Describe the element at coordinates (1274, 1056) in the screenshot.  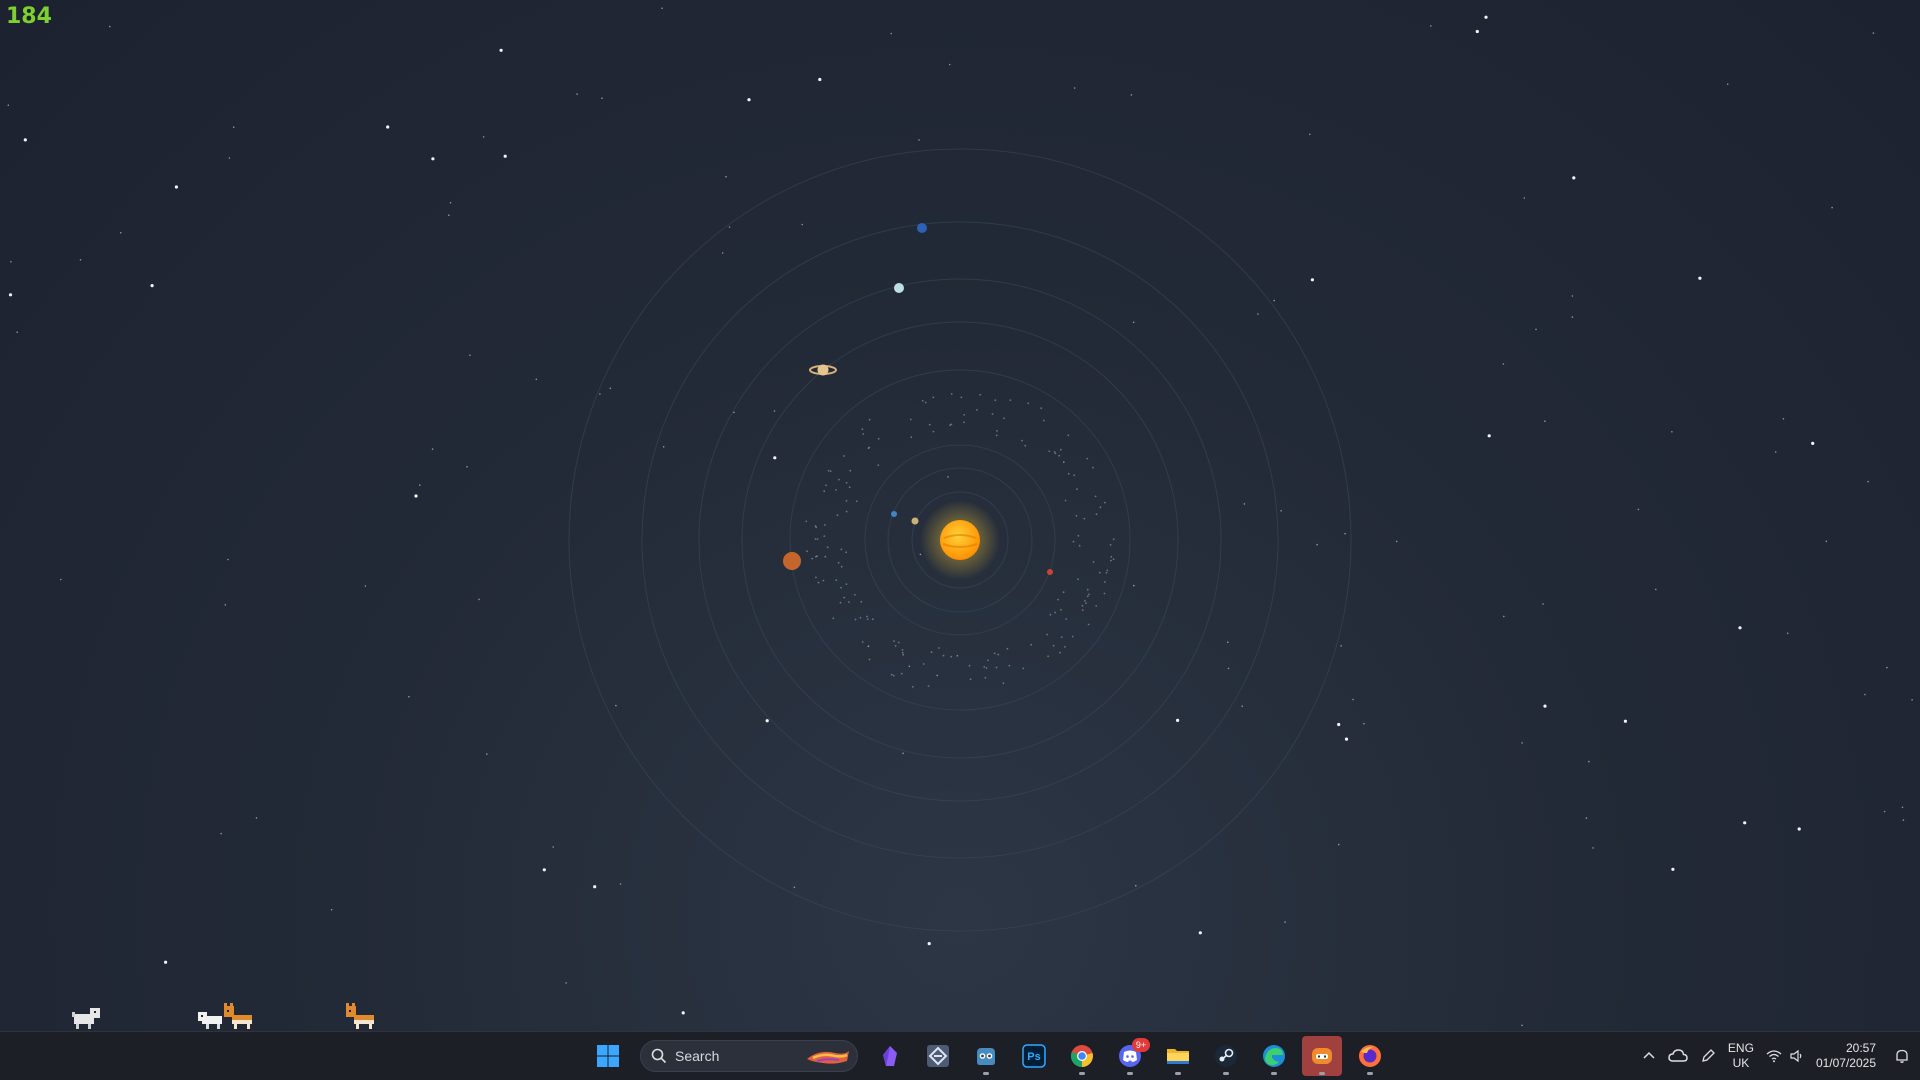
I see `taskbar-edge` at that location.